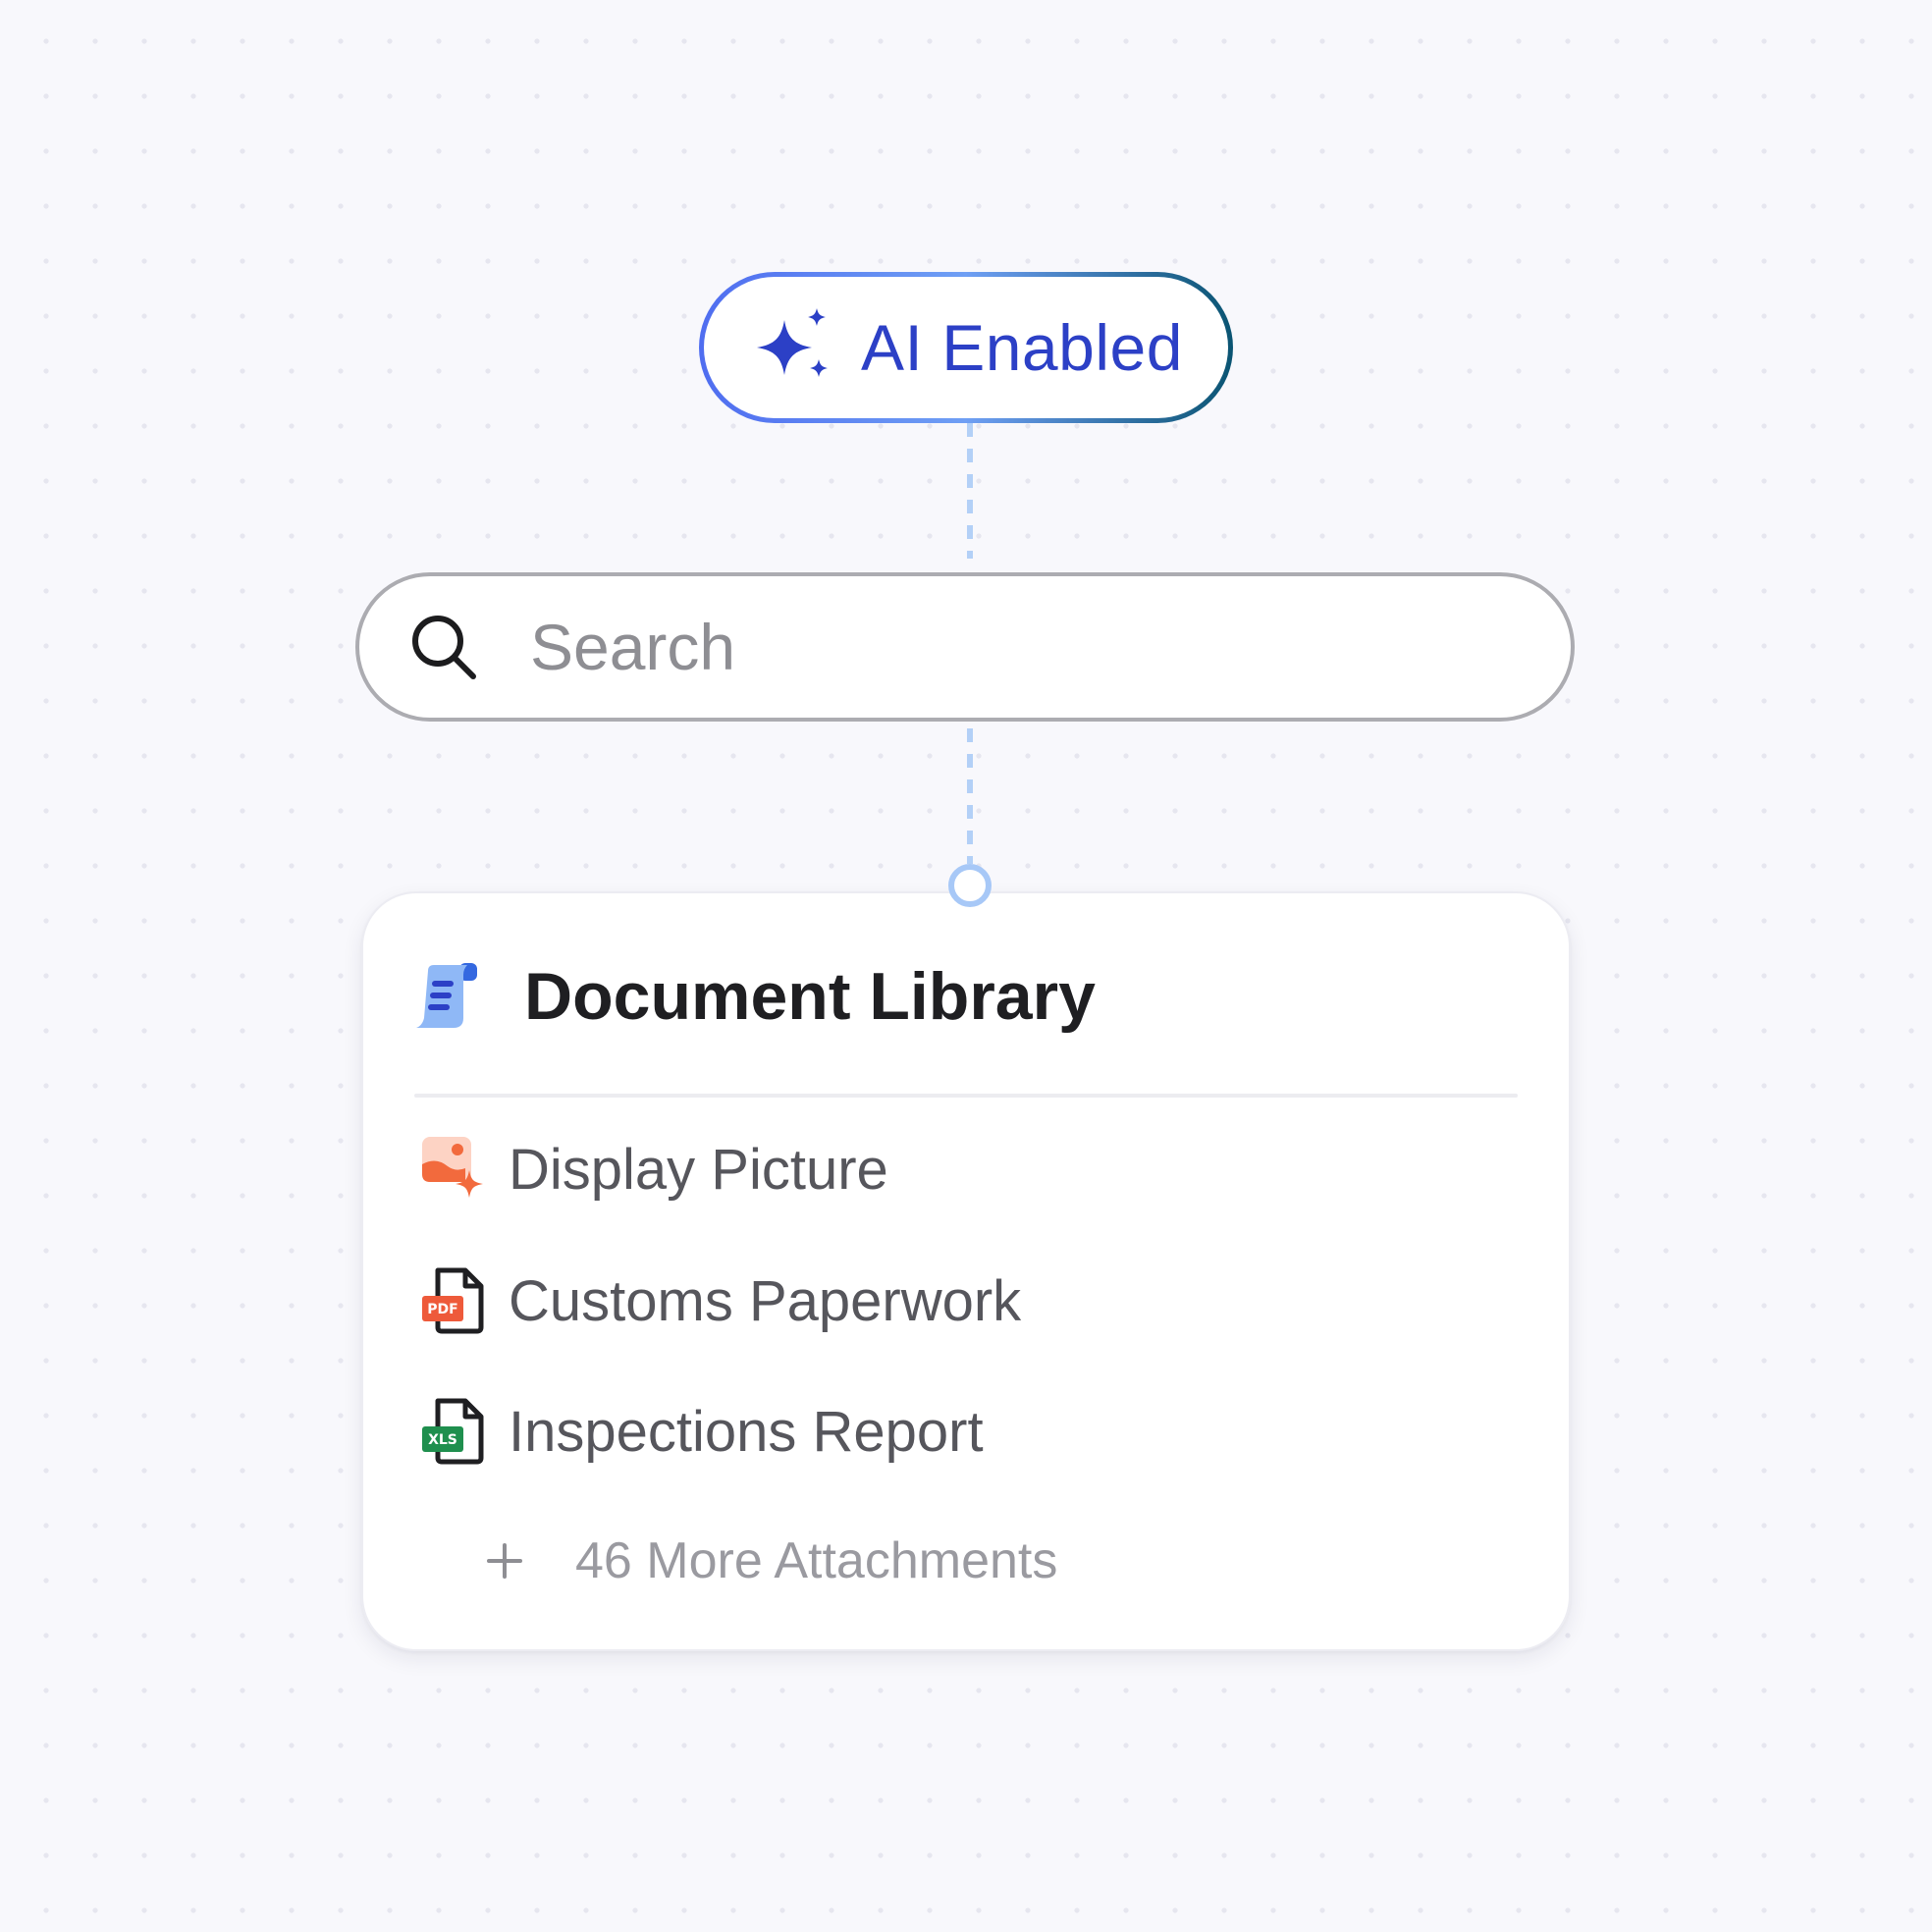 The image size is (1932, 1932). Describe the element at coordinates (970, 491) in the screenshot. I see `connector-line-top` at that location.